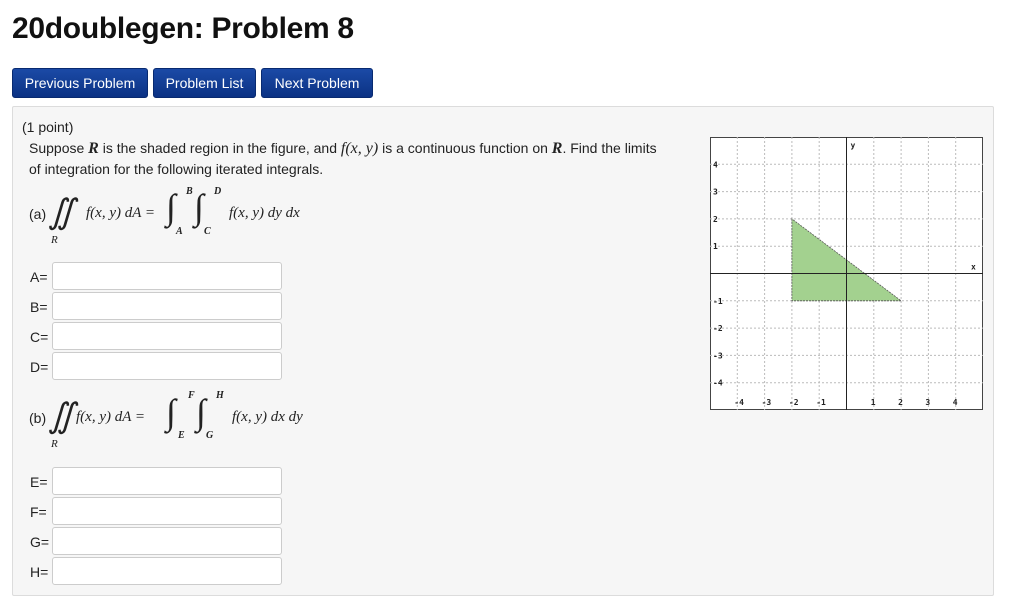 The image size is (1024, 610). What do you see at coordinates (181, 435) in the screenshot?
I see `outer-lower-b: E` at bounding box center [181, 435].